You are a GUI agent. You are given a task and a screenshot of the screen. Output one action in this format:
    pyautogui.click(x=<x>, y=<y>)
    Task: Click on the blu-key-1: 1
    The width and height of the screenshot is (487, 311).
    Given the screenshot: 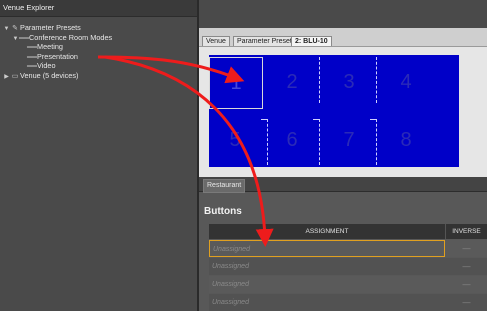 What is the action you would take?
    pyautogui.click(x=236, y=83)
    